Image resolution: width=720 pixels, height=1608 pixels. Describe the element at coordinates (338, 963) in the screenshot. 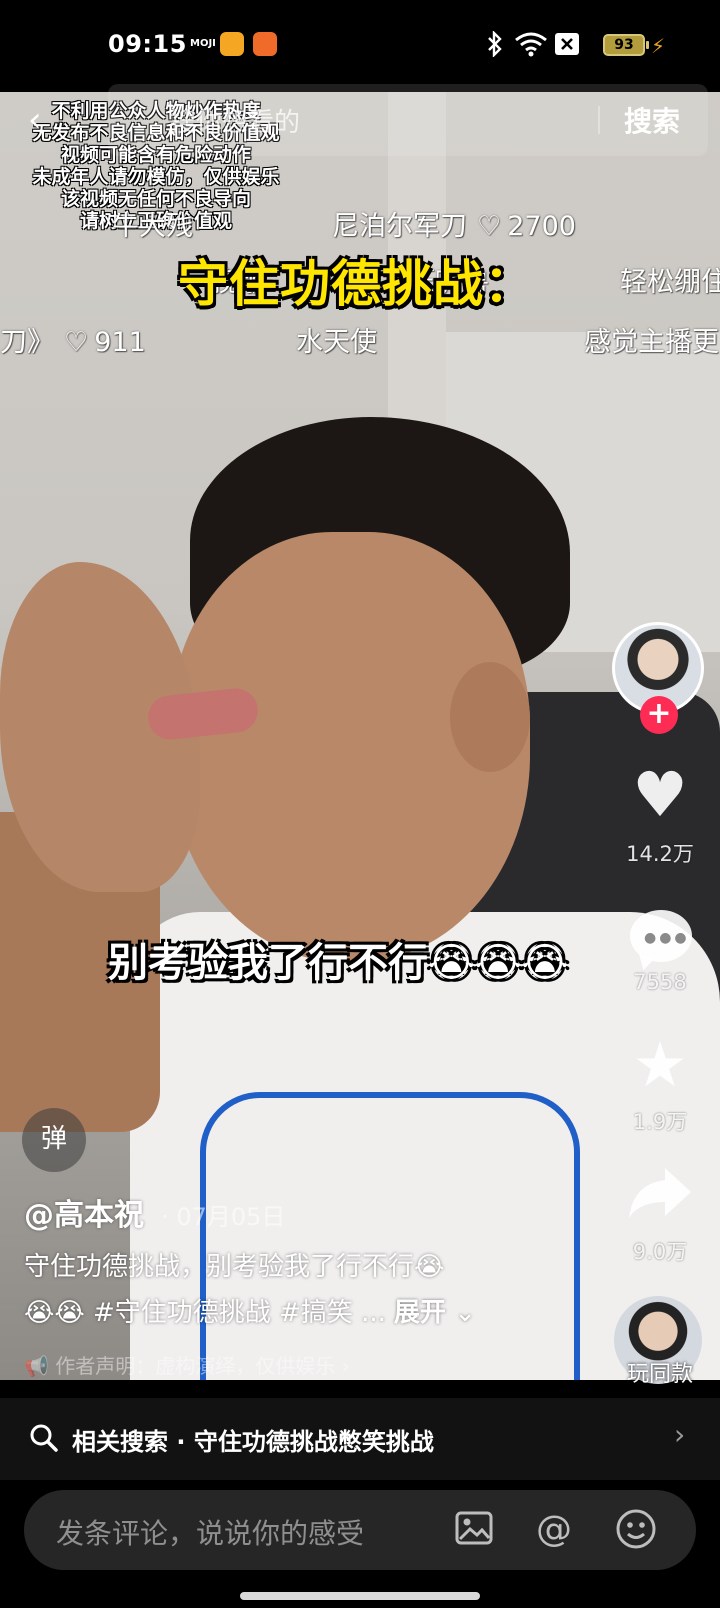

I see `video-subtitle: 别考验我了行不行😭😭😭` at that location.